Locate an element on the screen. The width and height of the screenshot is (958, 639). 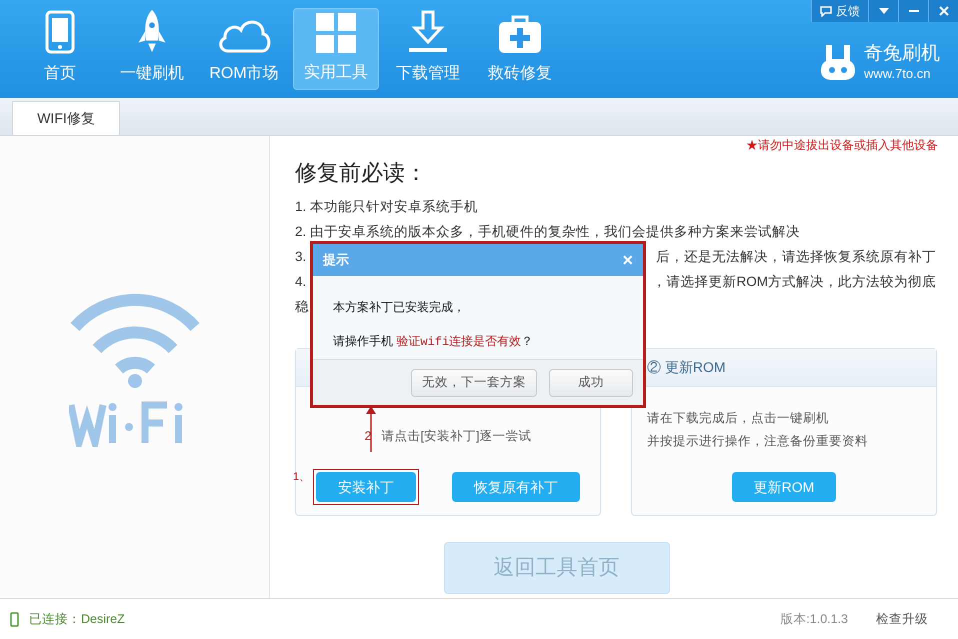
close-button is located at coordinates (943, 11).